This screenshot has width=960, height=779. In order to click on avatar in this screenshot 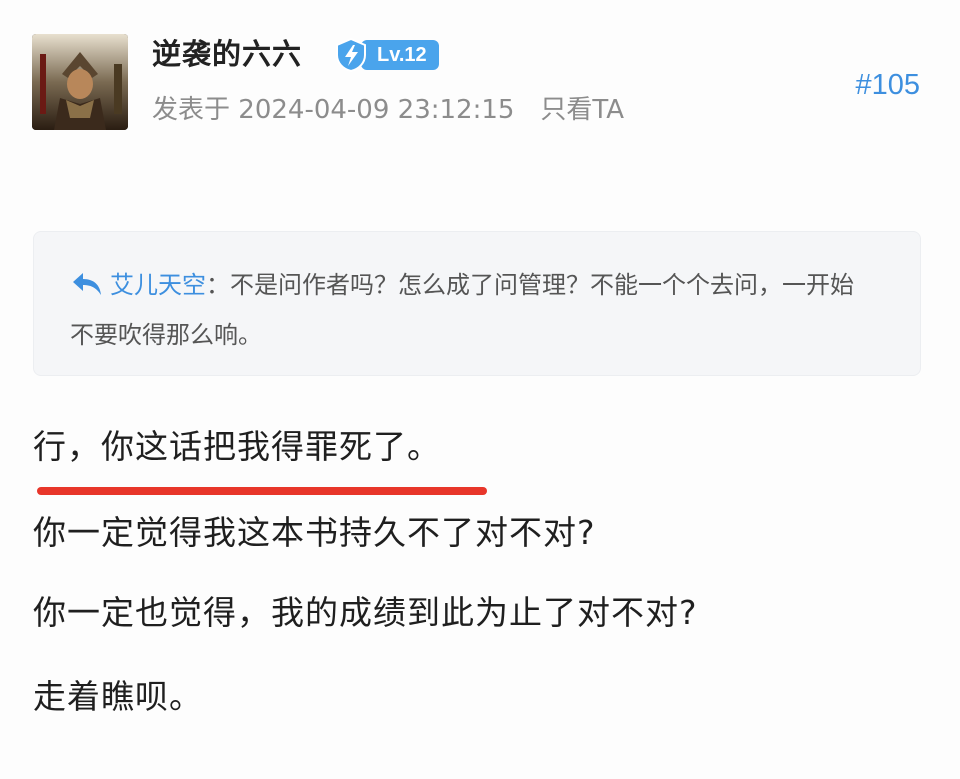, I will do `click(80, 82)`.